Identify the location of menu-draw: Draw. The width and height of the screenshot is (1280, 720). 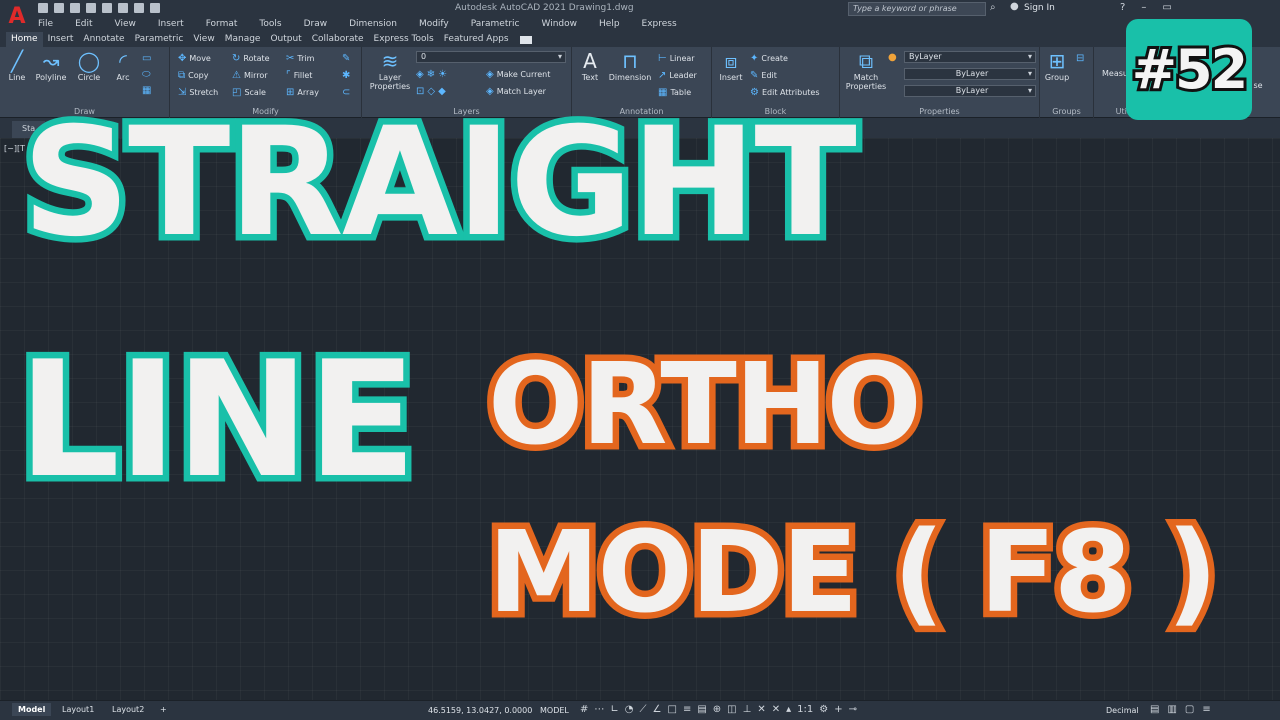
(316, 24).